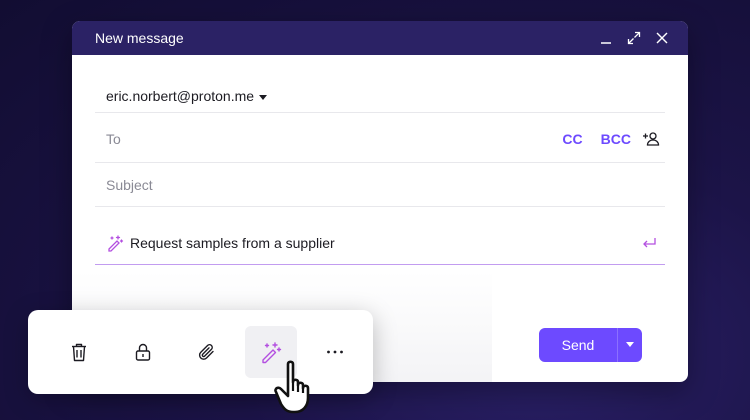 This screenshot has height=420, width=750. Describe the element at coordinates (139, 38) in the screenshot. I see `composer-title: New message` at that location.